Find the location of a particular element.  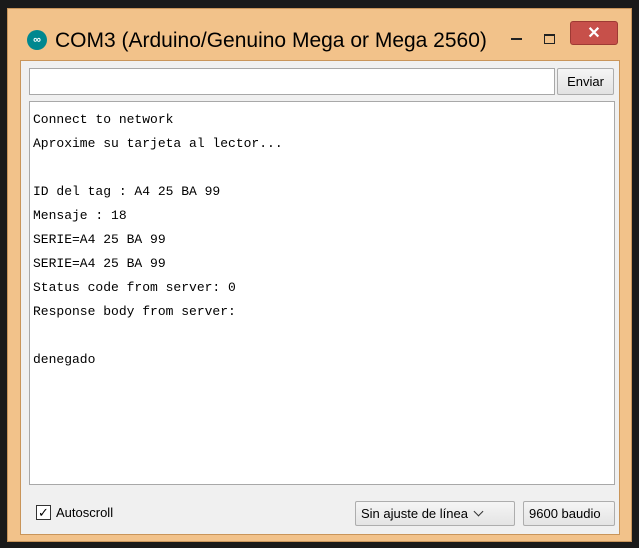

baud-rate-value: 9600 baudio is located at coordinates (565, 513).